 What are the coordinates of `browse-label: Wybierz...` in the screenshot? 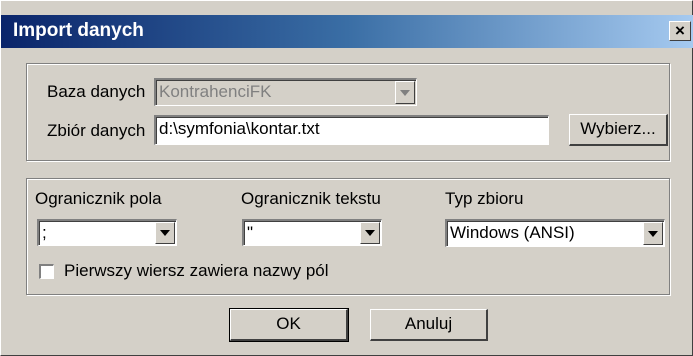 It's located at (618, 128).